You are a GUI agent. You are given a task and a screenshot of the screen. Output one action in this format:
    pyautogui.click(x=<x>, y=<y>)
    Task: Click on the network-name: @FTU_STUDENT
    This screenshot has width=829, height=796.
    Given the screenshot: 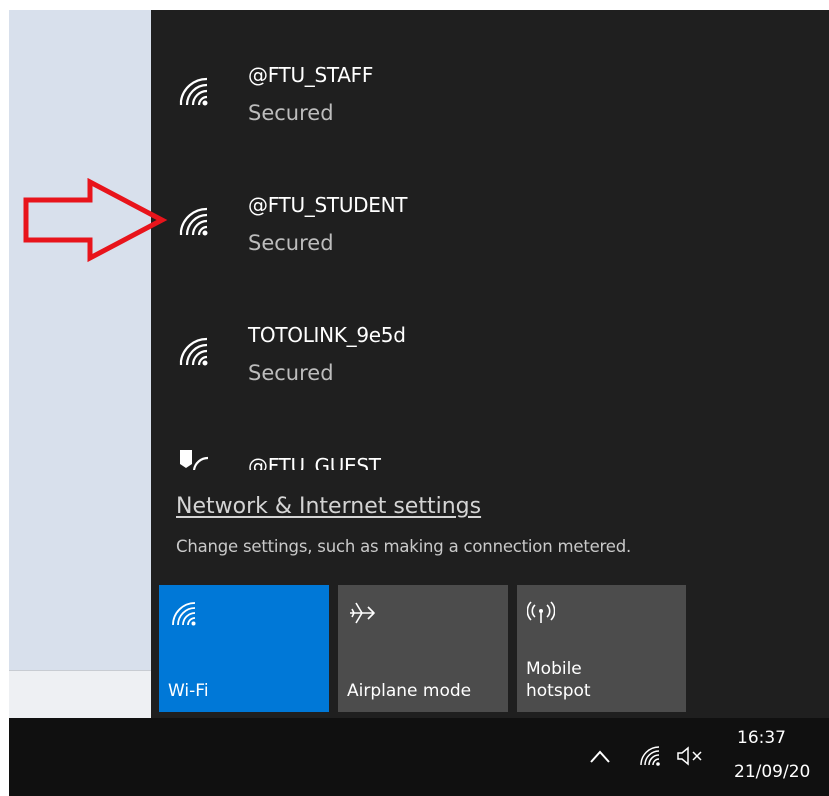 What is the action you would take?
    pyautogui.click(x=328, y=205)
    